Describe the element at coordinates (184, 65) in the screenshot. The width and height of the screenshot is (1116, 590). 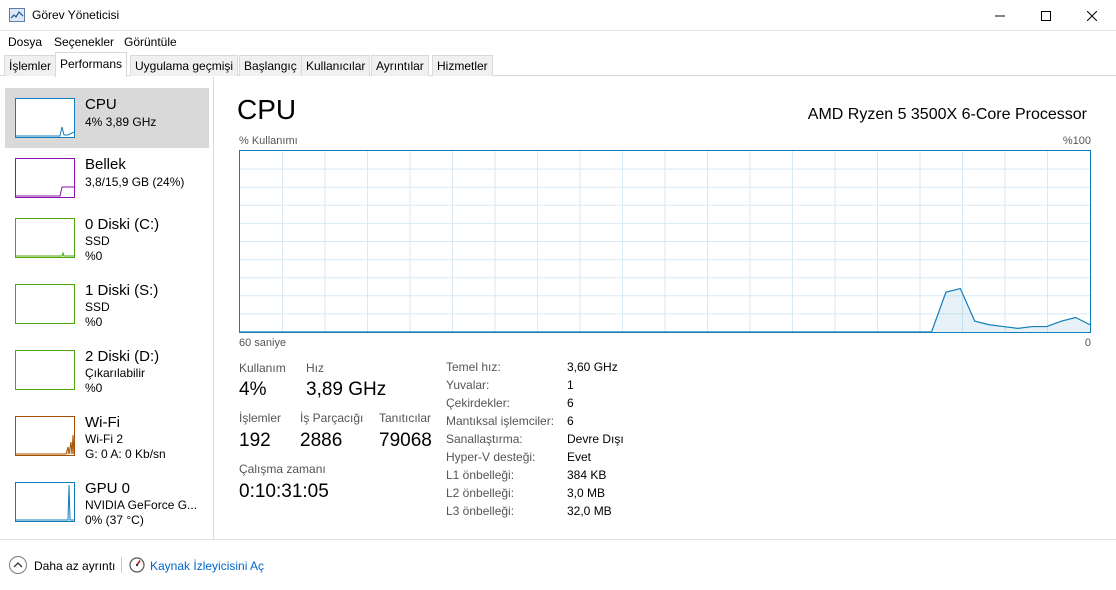
I see `tab-uygulama-gecmisi: Uygulama geçmişi` at that location.